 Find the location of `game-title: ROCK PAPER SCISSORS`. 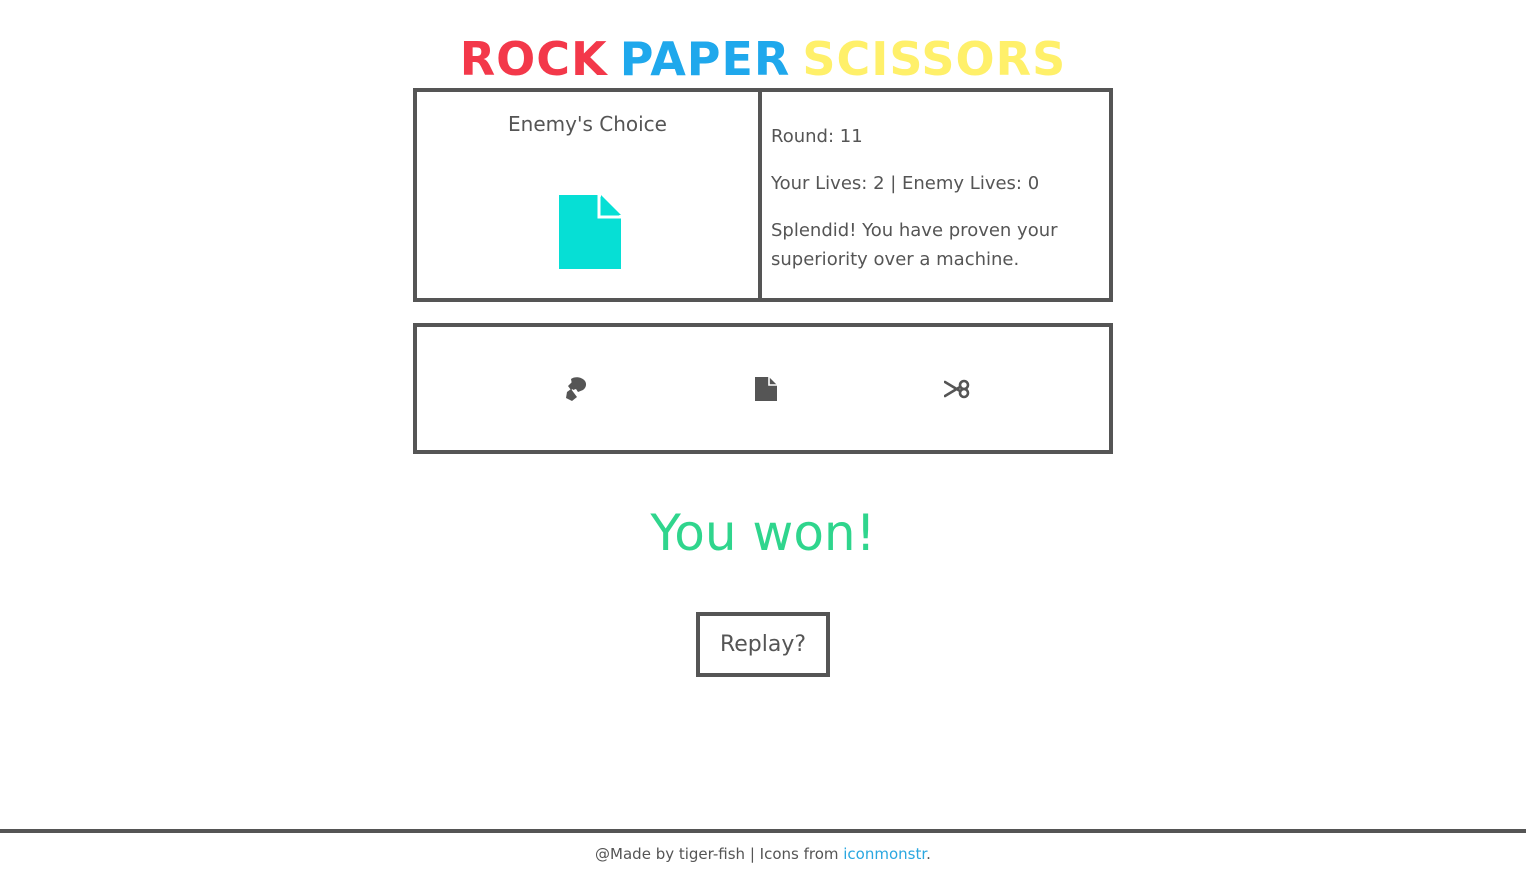

game-title: ROCK PAPER SCISSORS is located at coordinates (763, 59).